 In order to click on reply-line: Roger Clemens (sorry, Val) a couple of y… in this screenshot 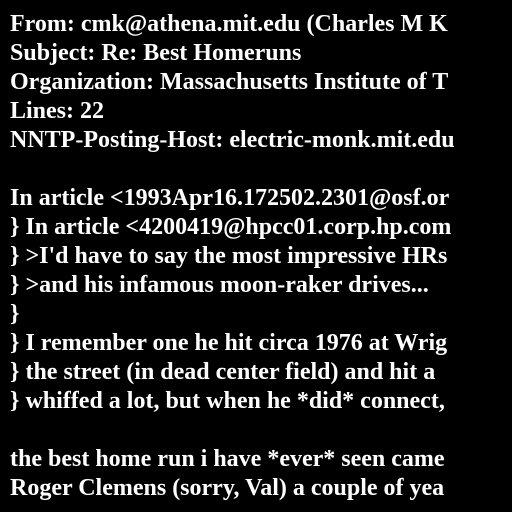, I will do `click(227, 488)`.